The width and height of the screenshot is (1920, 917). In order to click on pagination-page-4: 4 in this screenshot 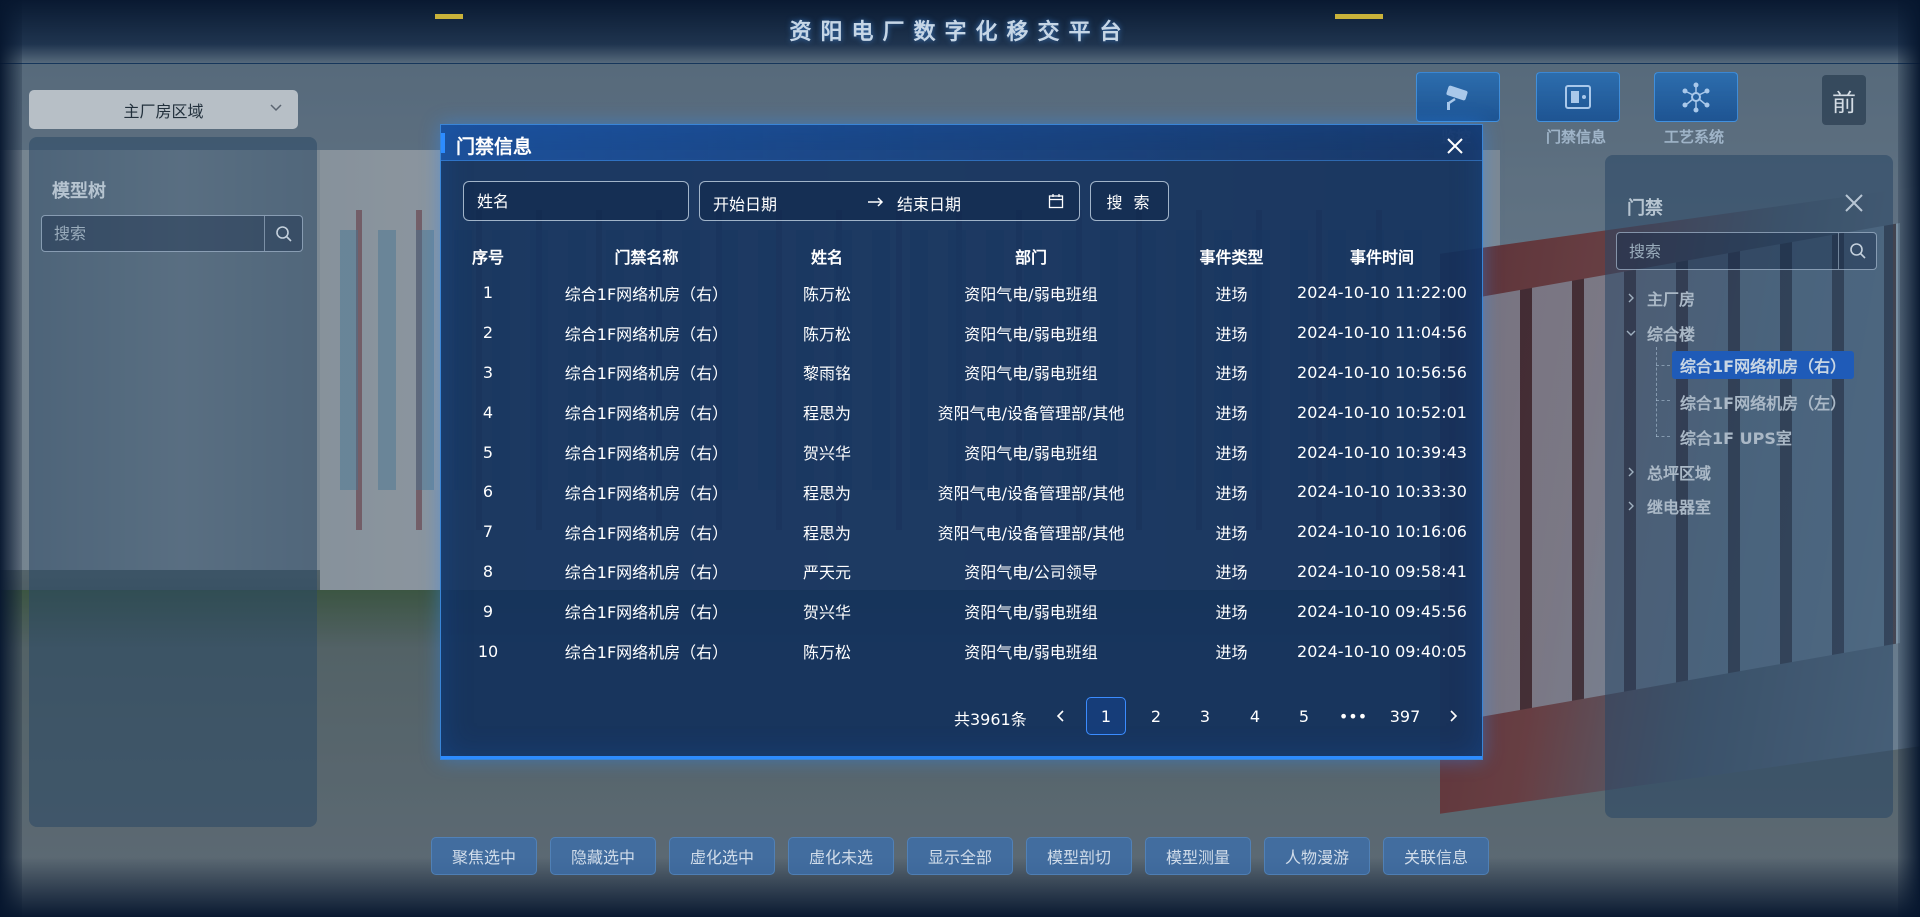, I will do `click(1255, 716)`.